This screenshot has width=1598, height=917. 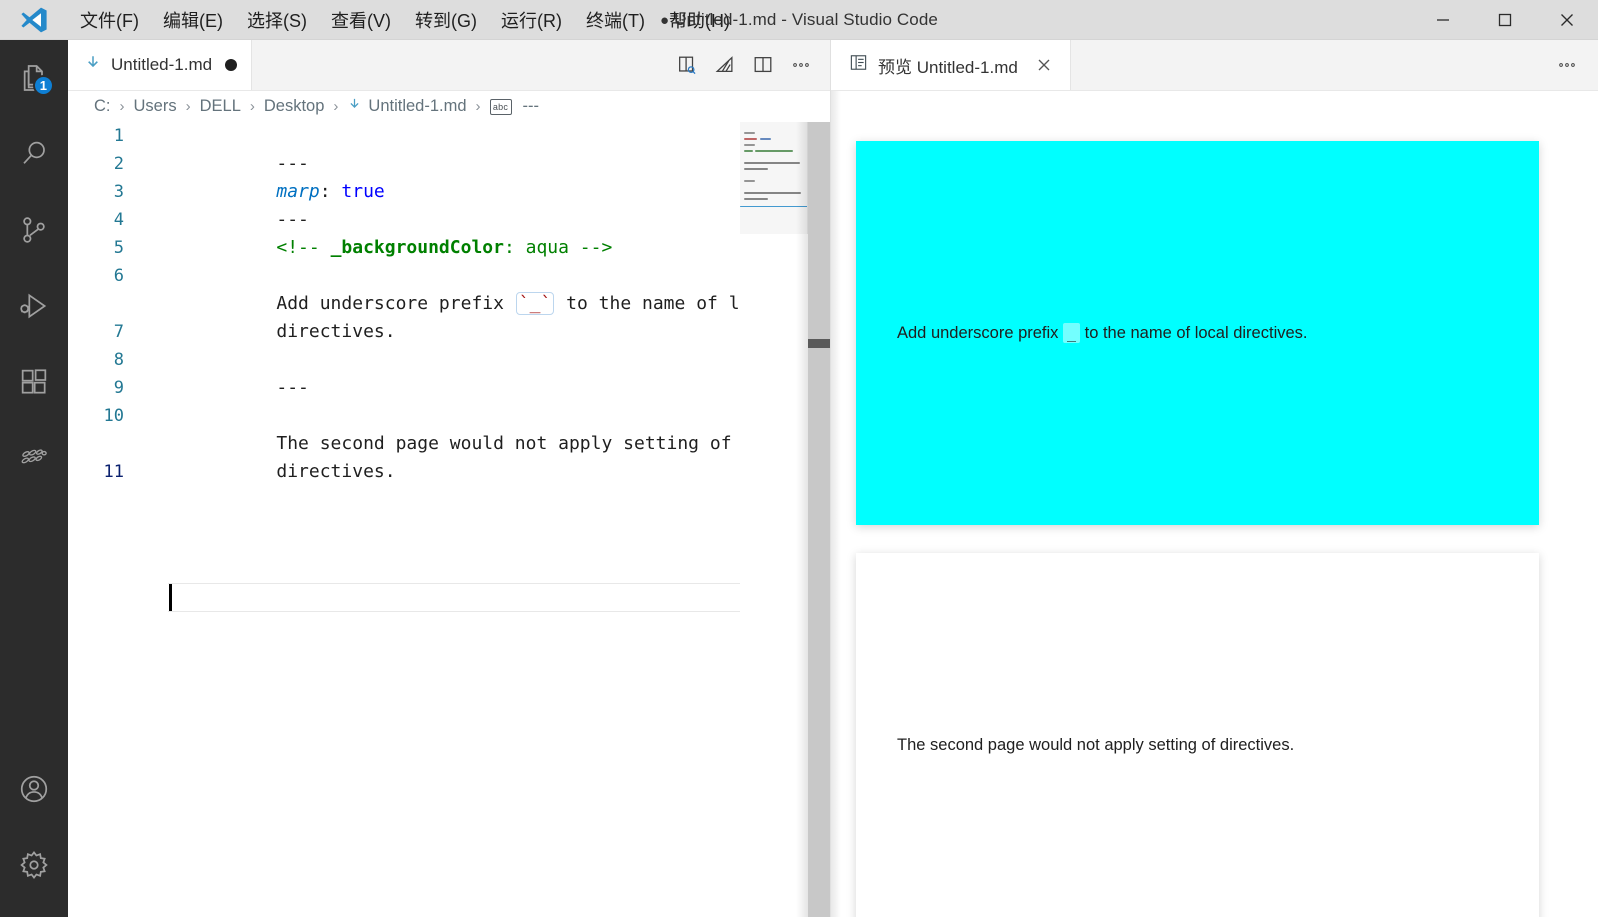 I want to click on editor-toolbar, so click(x=750, y=65).